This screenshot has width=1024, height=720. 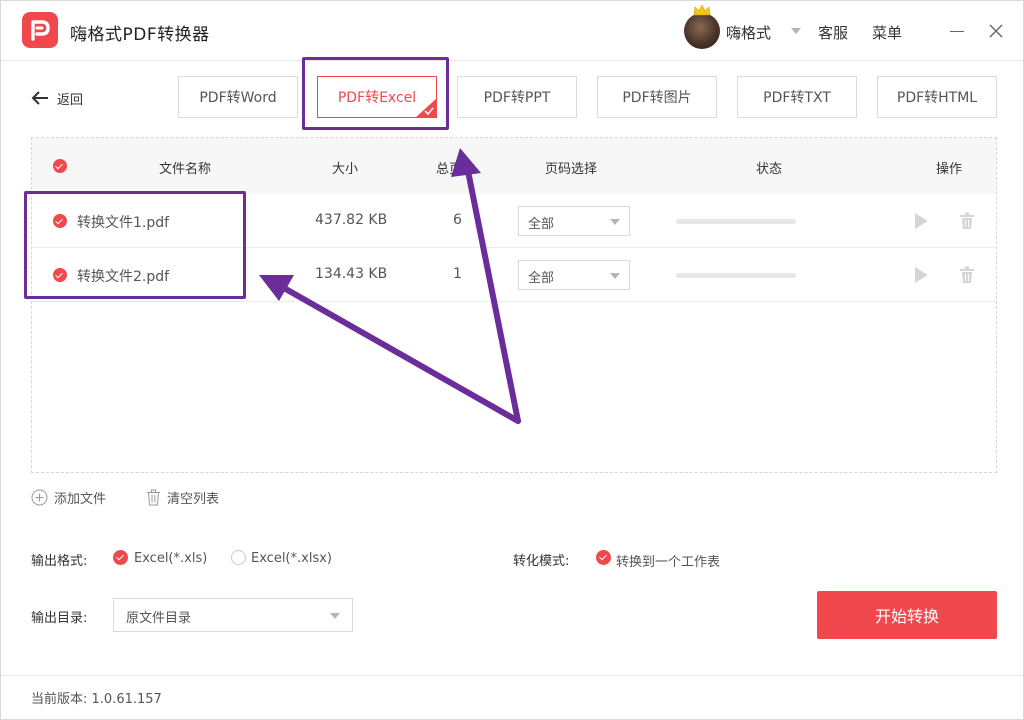 I want to click on minimize-icon, so click(x=957, y=31).